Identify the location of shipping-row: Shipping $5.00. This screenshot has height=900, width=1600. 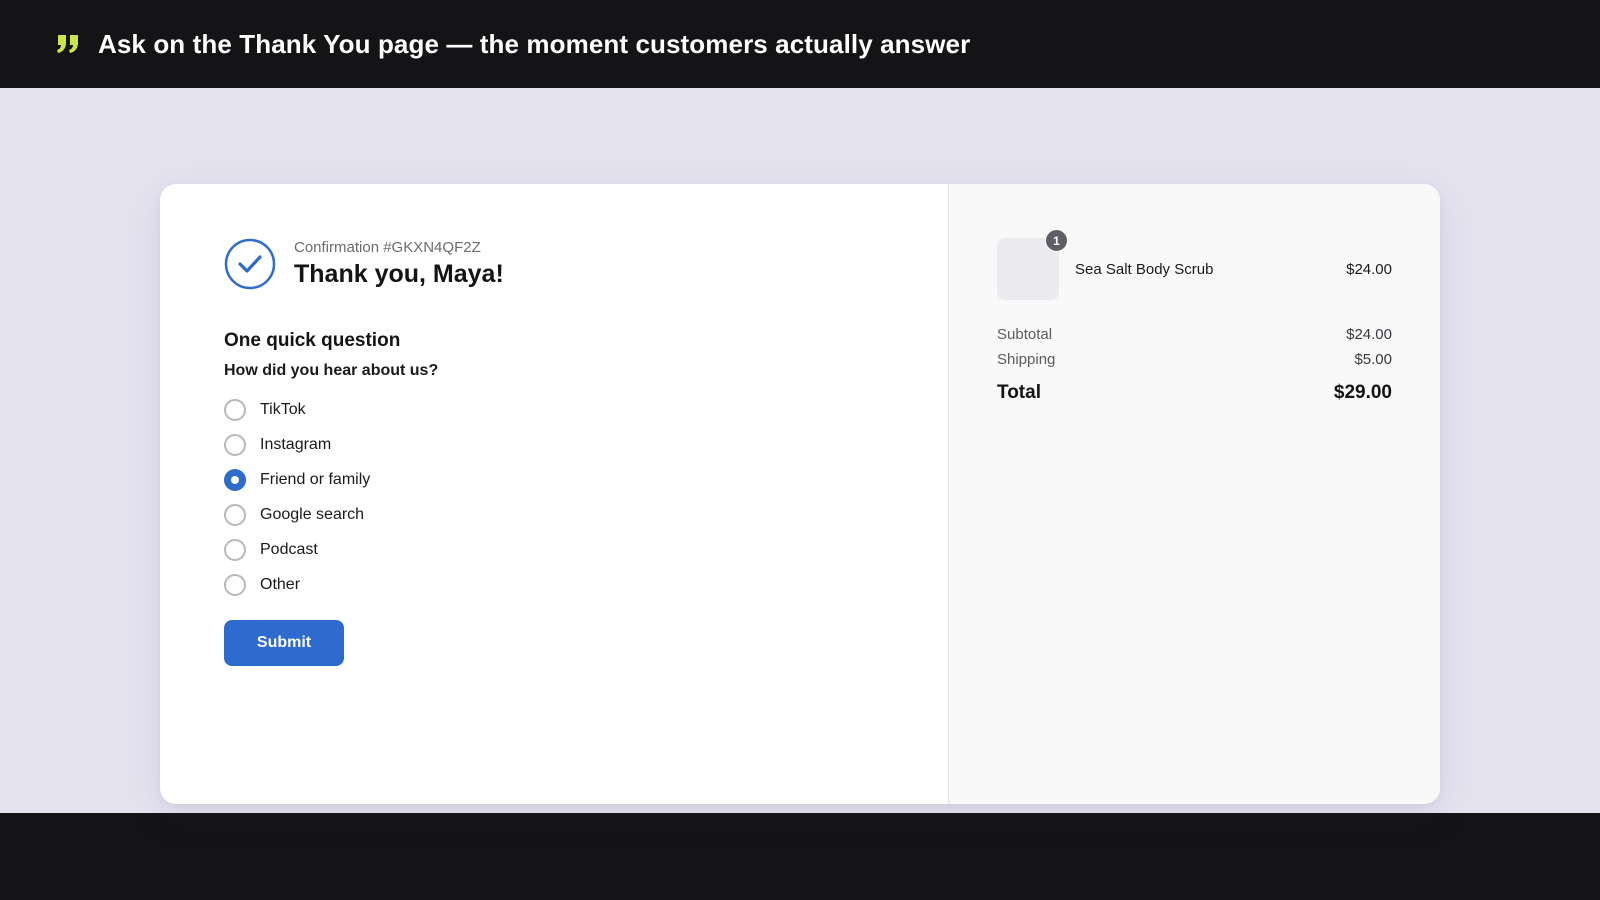
(1194, 359).